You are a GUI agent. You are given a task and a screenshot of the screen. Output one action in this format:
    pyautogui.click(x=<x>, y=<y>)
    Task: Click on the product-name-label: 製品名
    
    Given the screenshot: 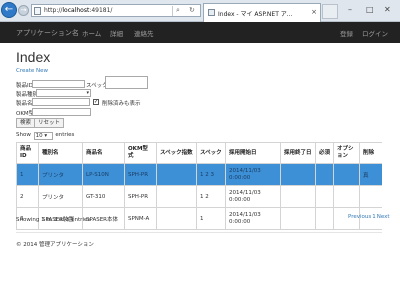 What is the action you would take?
    pyautogui.click(x=24, y=104)
    